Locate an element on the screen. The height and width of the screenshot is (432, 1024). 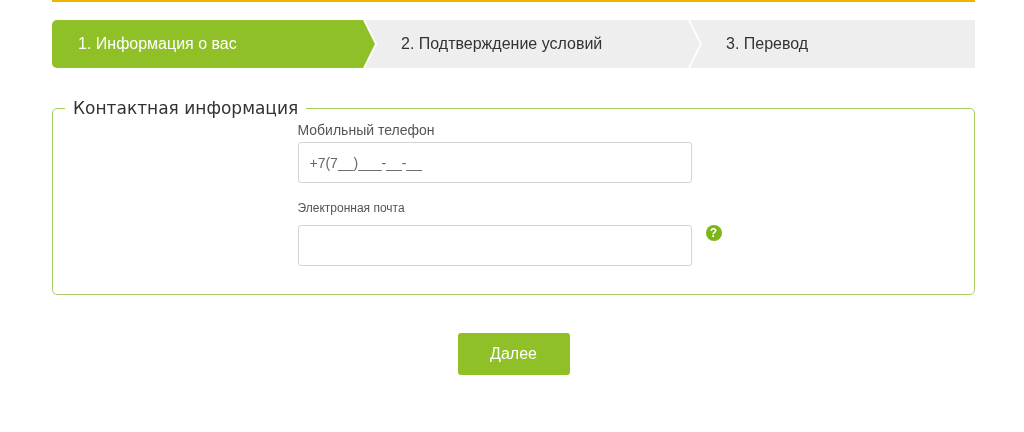
input-field: +7(7__)___-__-__ is located at coordinates (494, 162).